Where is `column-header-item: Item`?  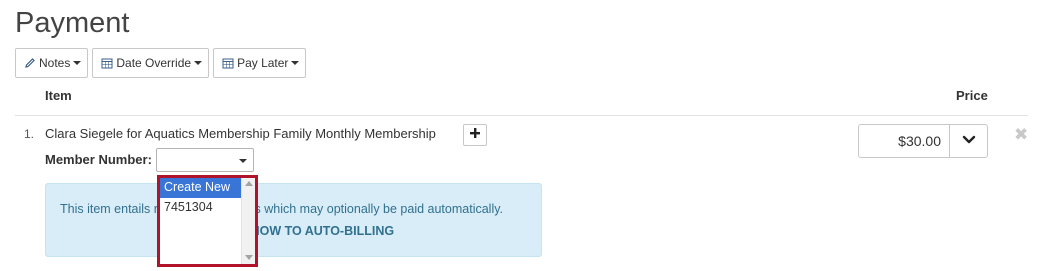 column-header-item: Item is located at coordinates (58, 95).